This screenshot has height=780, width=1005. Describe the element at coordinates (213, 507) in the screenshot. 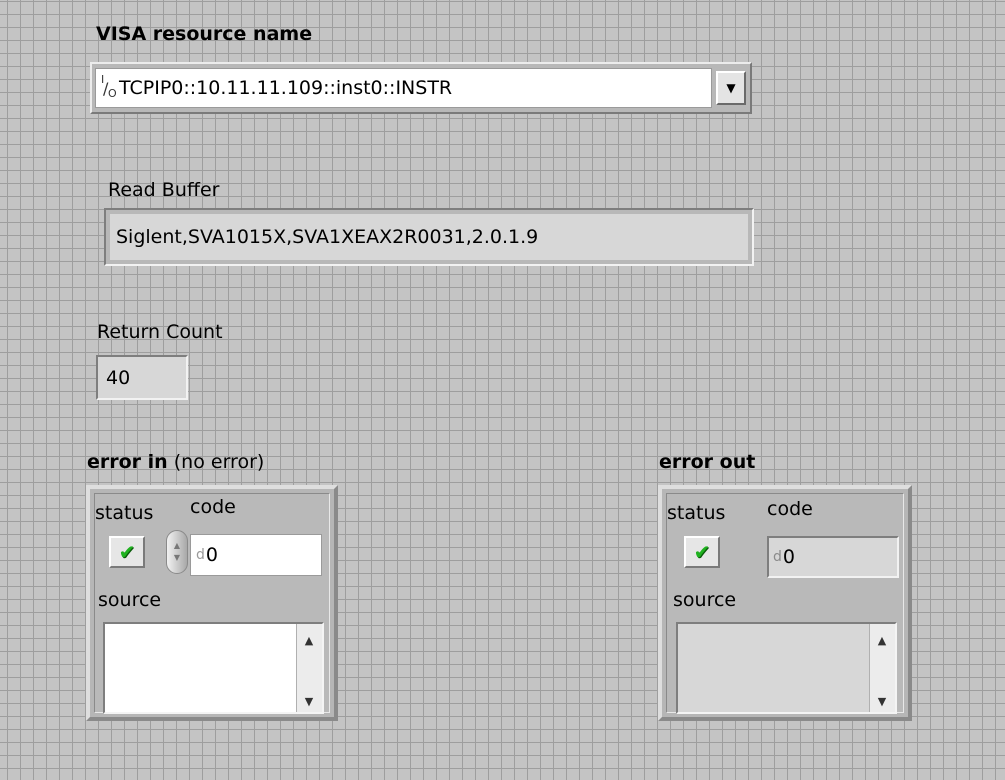

I see `error-in-code-label: code` at that location.